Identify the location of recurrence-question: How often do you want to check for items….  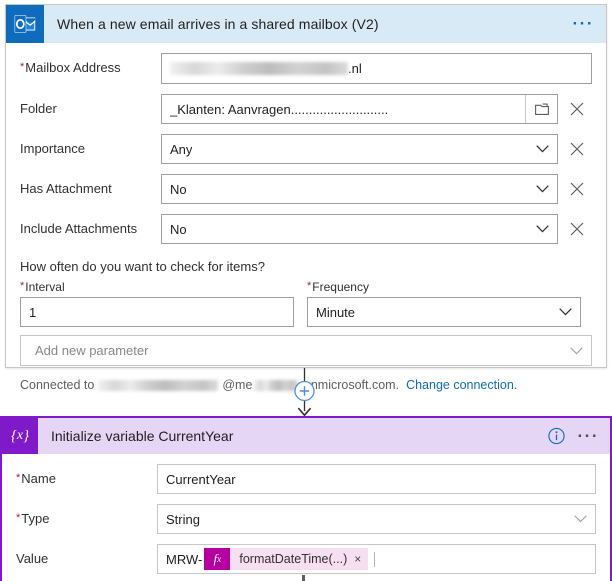
(142, 266).